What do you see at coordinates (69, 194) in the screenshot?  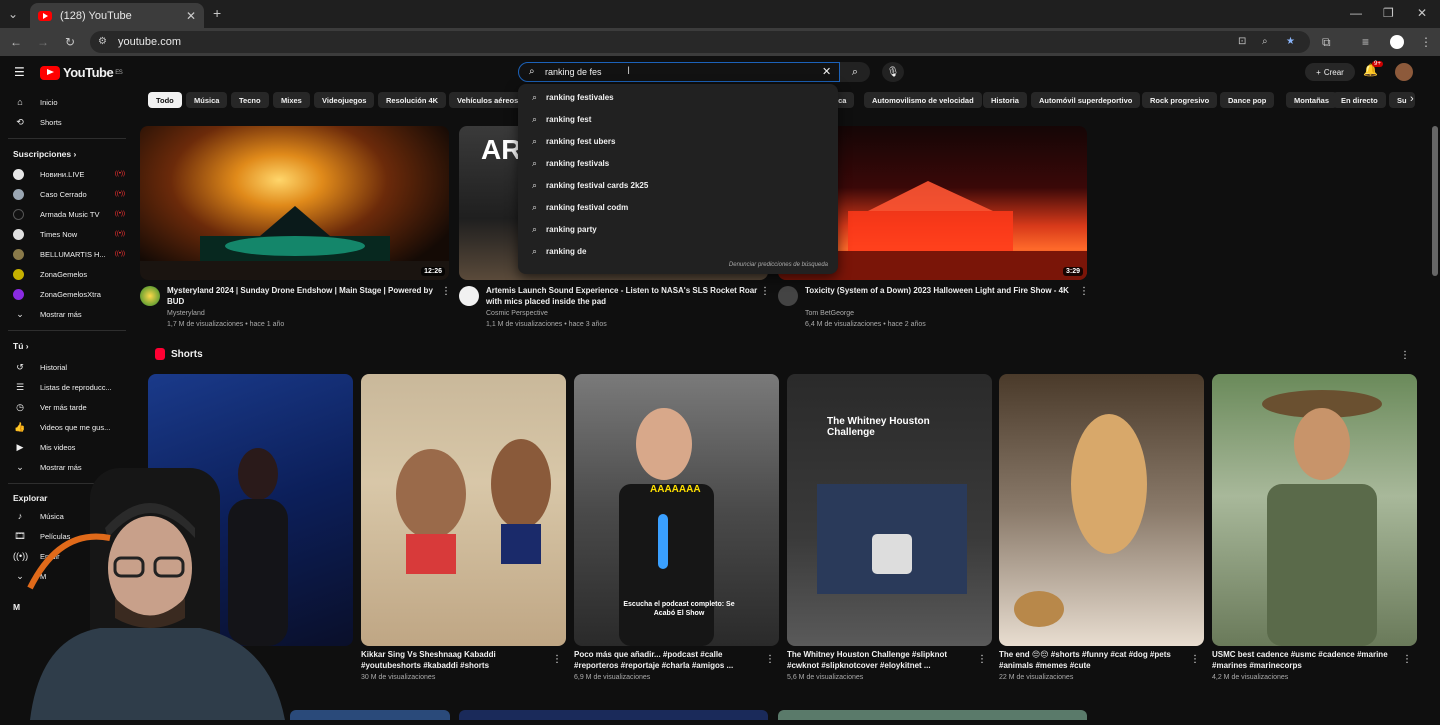 I see `sidebar-sub-item: Caso Cerrado ((•))` at bounding box center [69, 194].